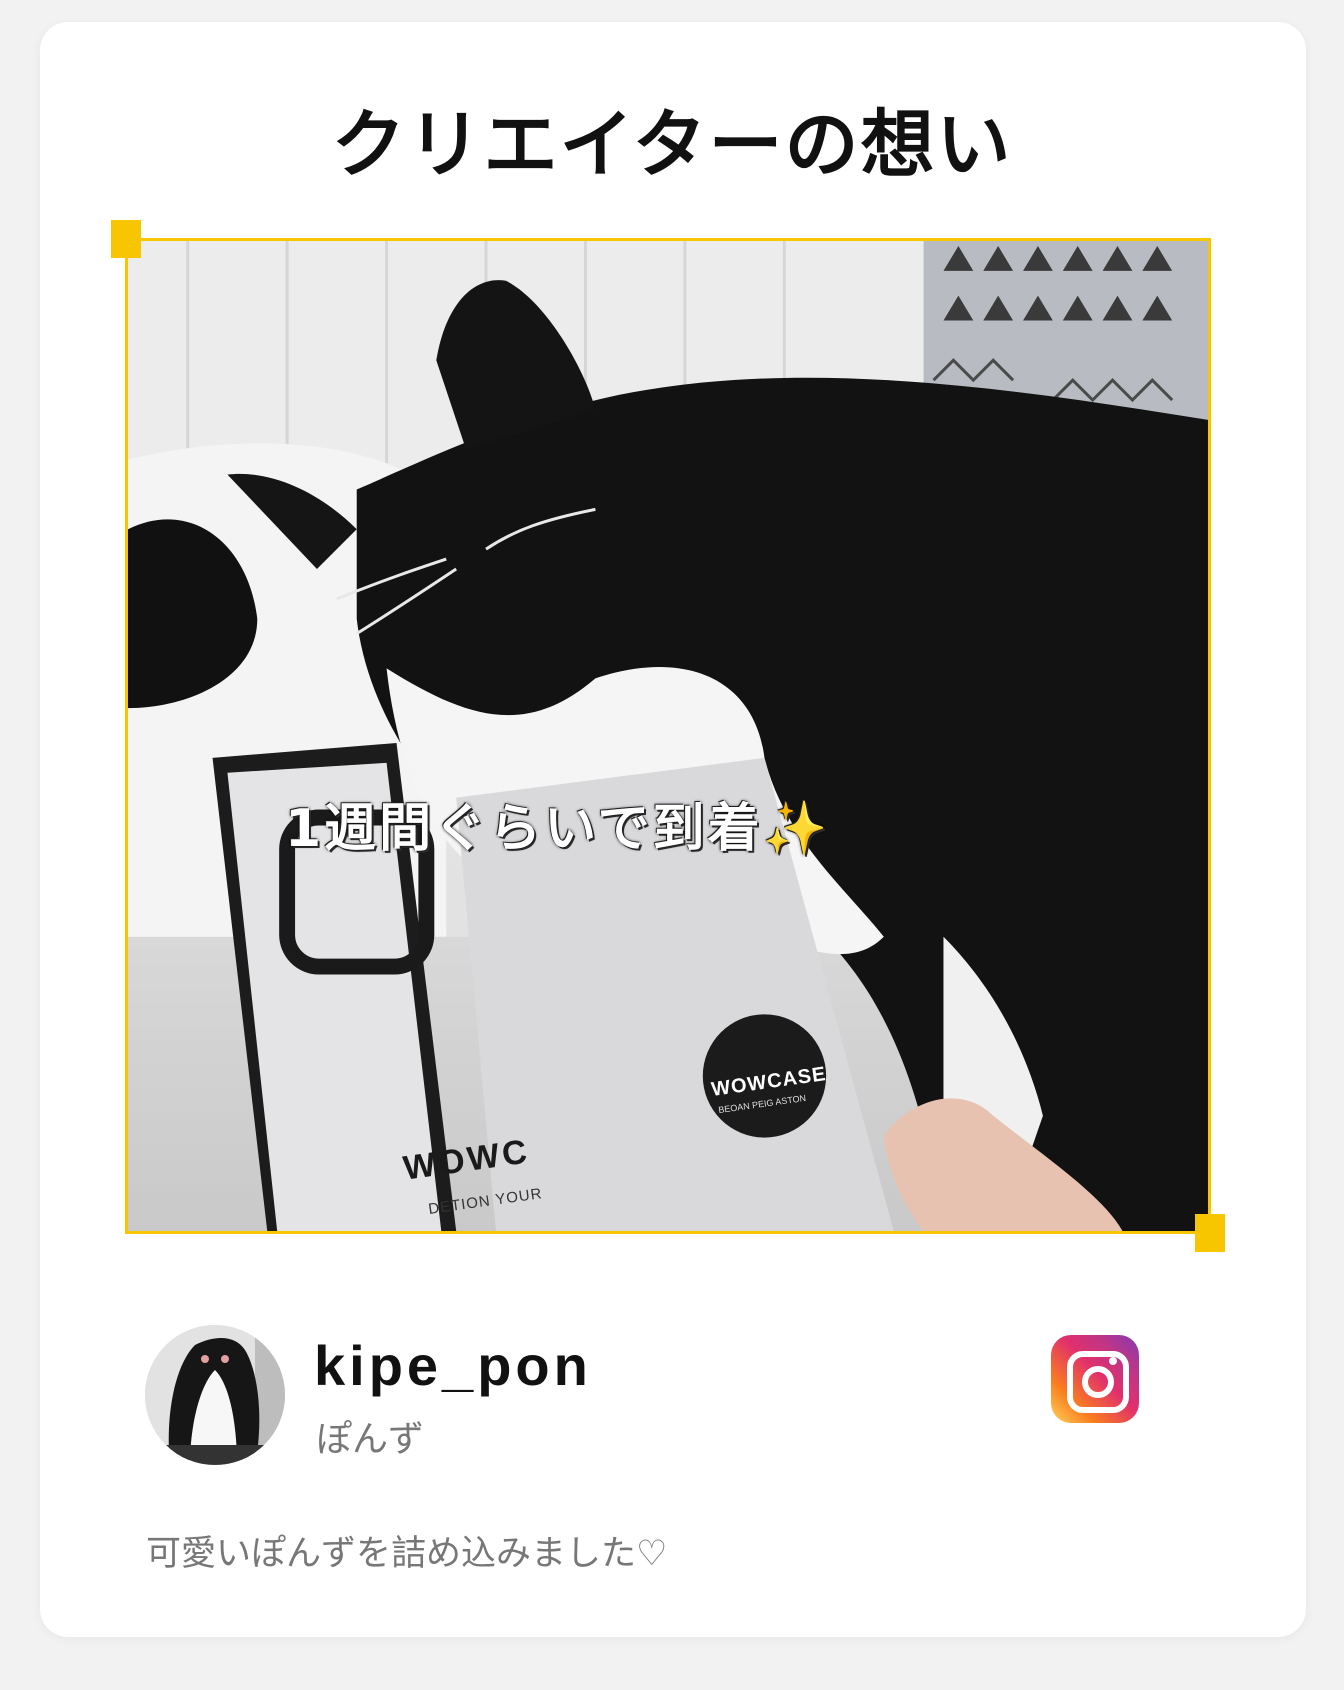 The width and height of the screenshot is (1344, 1690). Describe the element at coordinates (672, 145) in the screenshot. I see `page-title: クリエイターの想い` at that location.